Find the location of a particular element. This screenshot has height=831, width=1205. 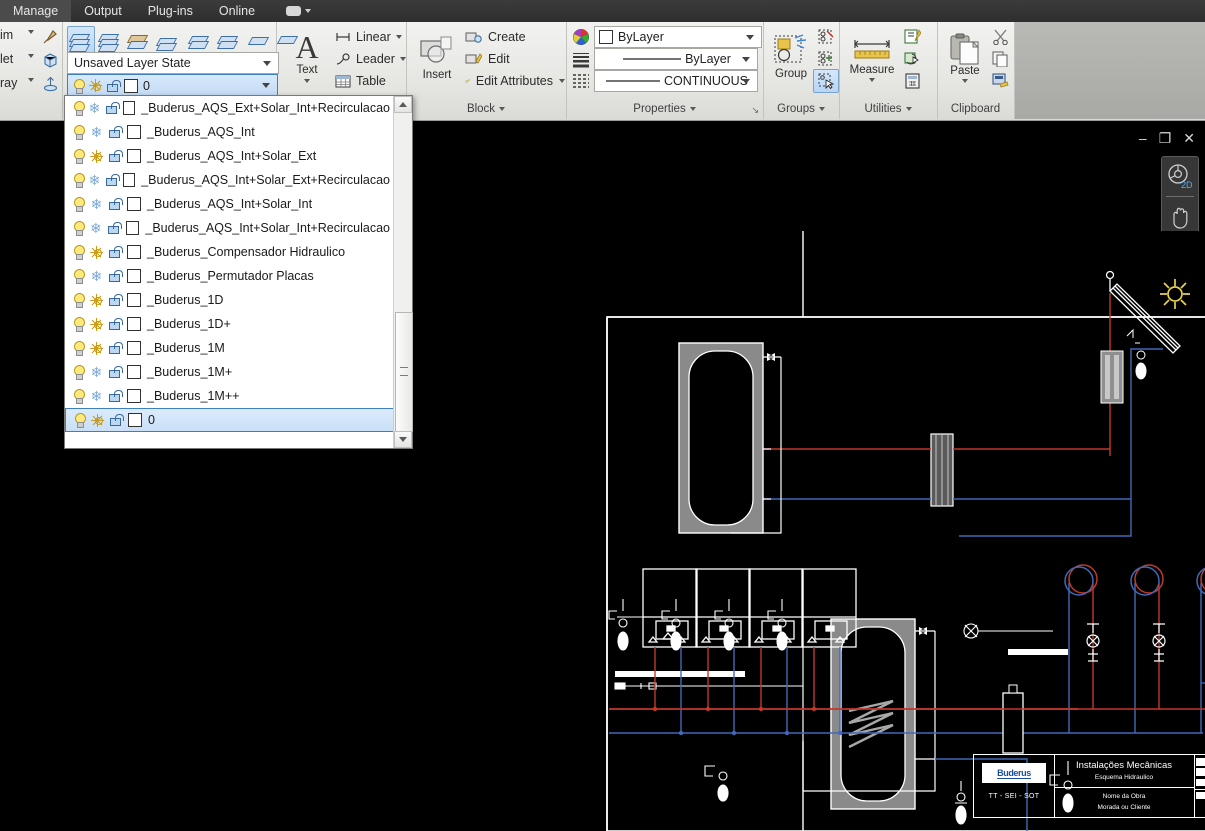

layer-match-button is located at coordinates (260, 40).